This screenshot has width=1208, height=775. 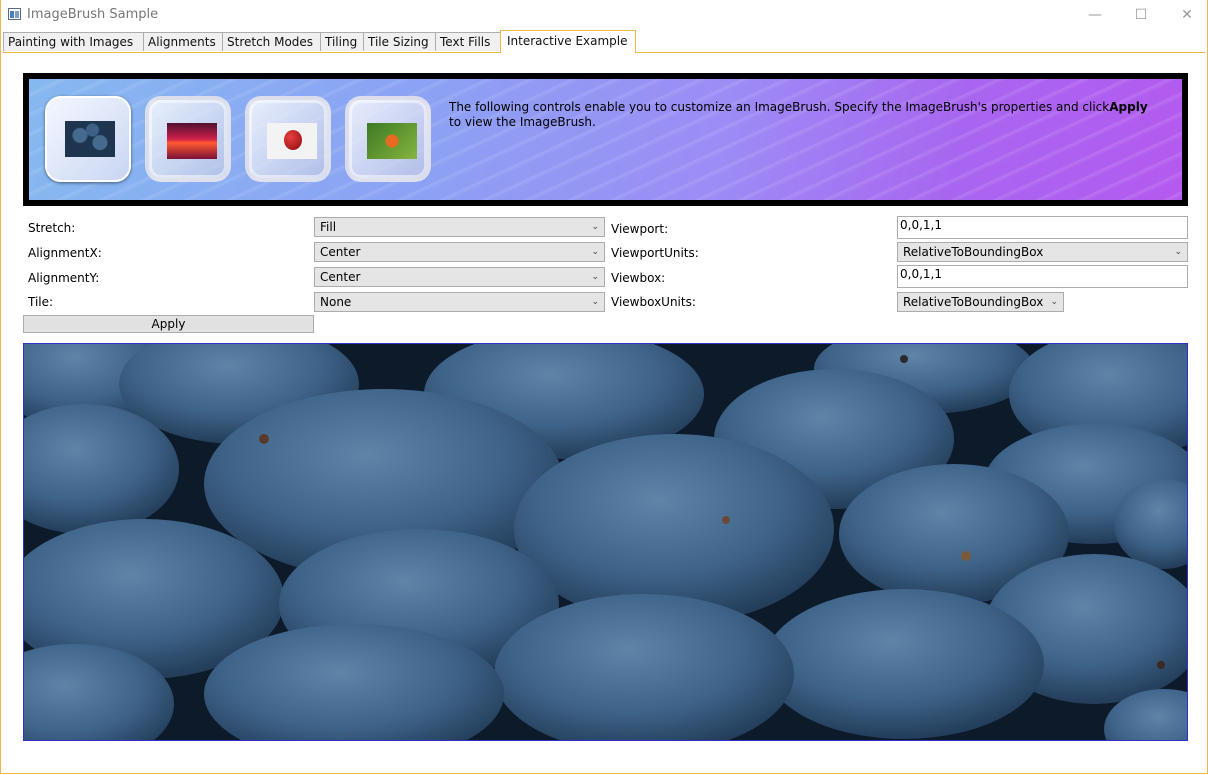 I want to click on alignment-x-select: Center ⌄, so click(x=459, y=252).